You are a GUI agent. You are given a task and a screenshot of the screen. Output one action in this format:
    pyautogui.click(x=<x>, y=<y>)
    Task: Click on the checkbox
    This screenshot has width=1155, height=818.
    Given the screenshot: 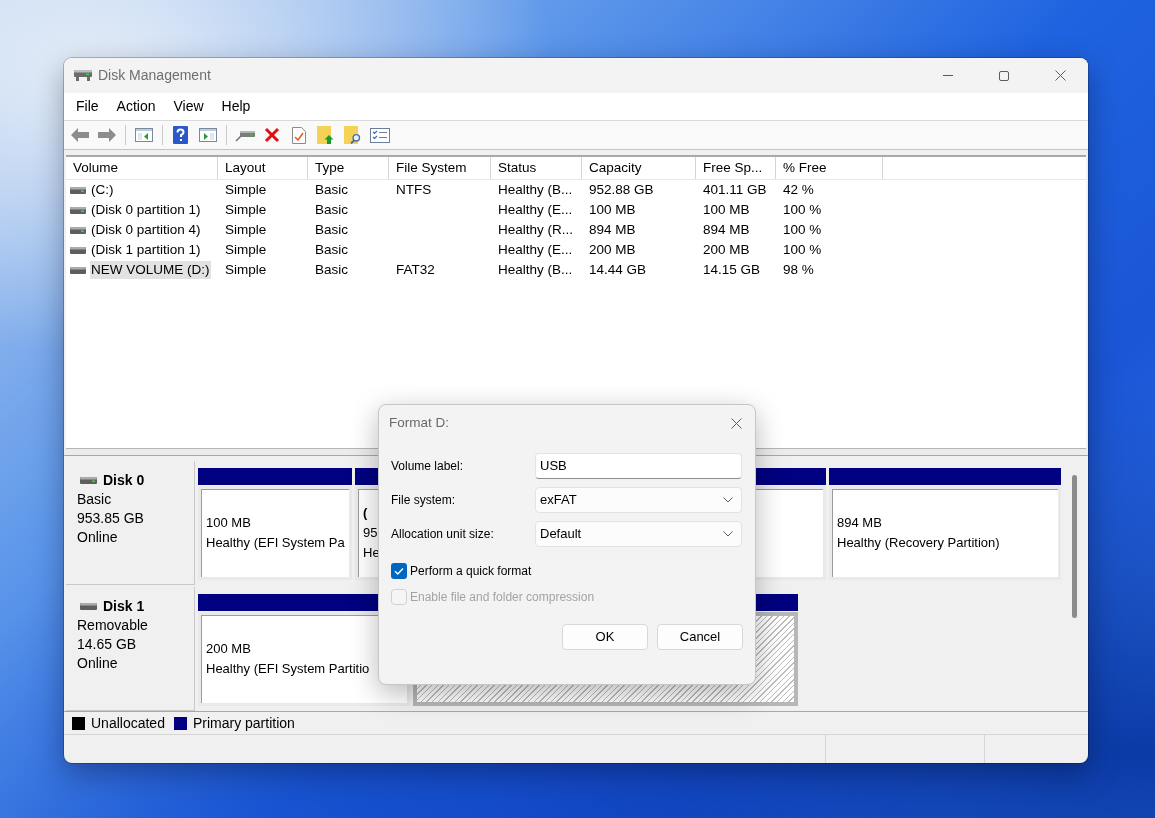 What is the action you would take?
    pyautogui.click(x=399, y=571)
    